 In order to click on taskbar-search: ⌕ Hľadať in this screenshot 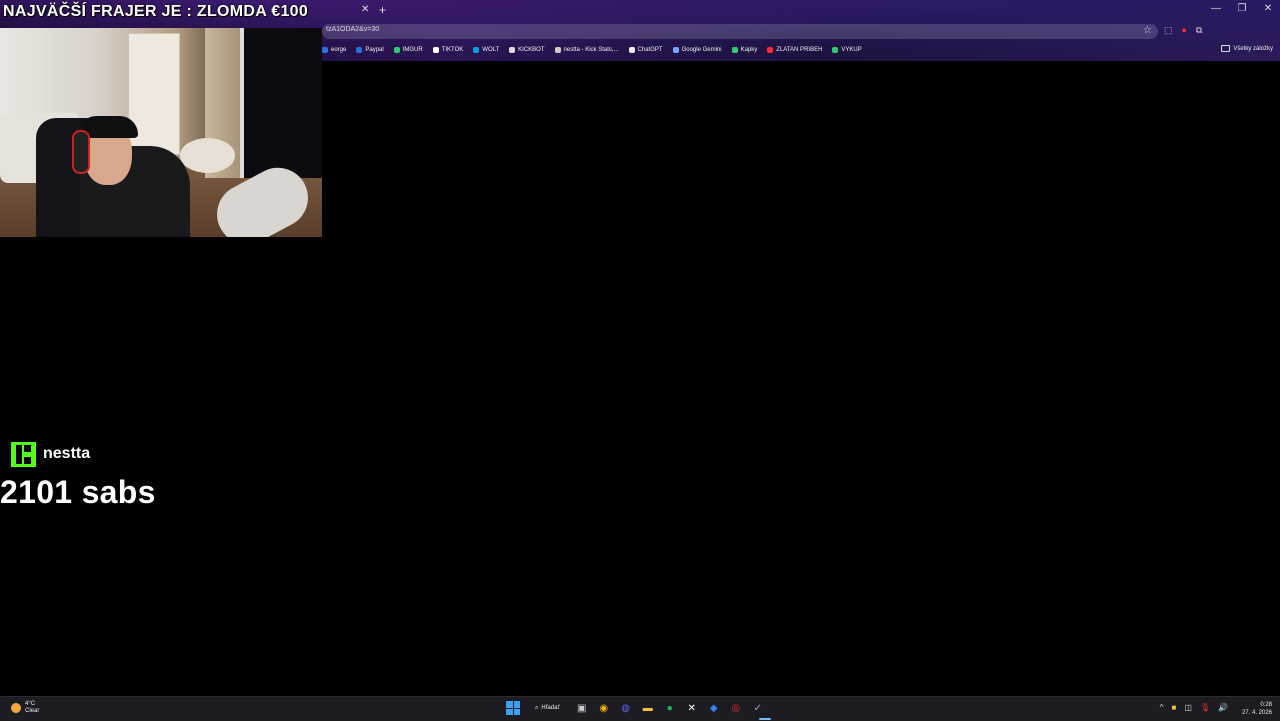, I will do `click(547, 708)`.